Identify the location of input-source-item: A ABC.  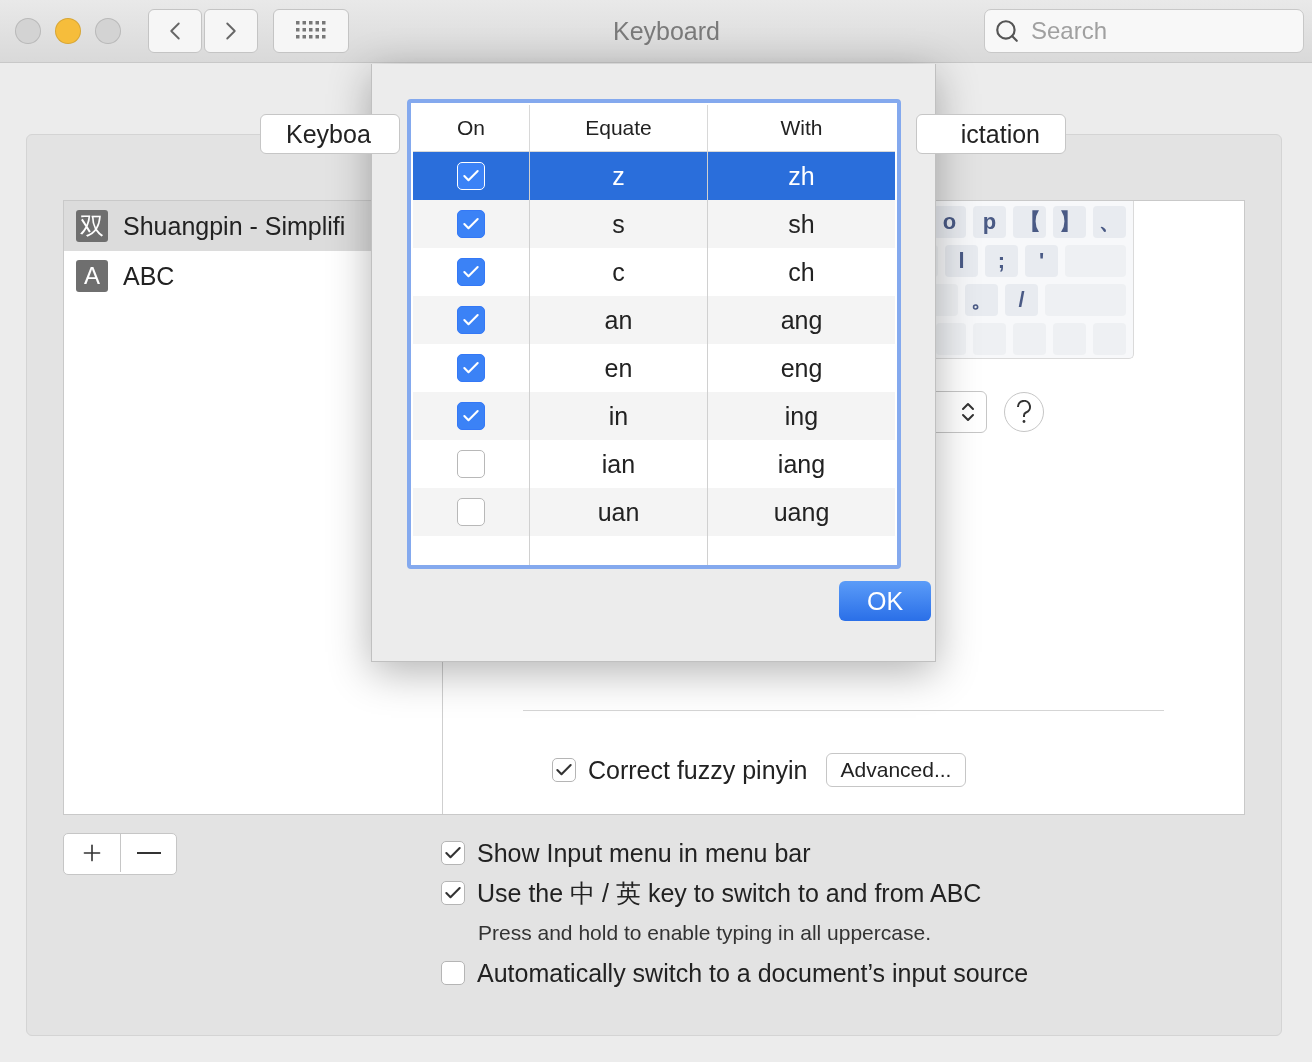
(253, 276).